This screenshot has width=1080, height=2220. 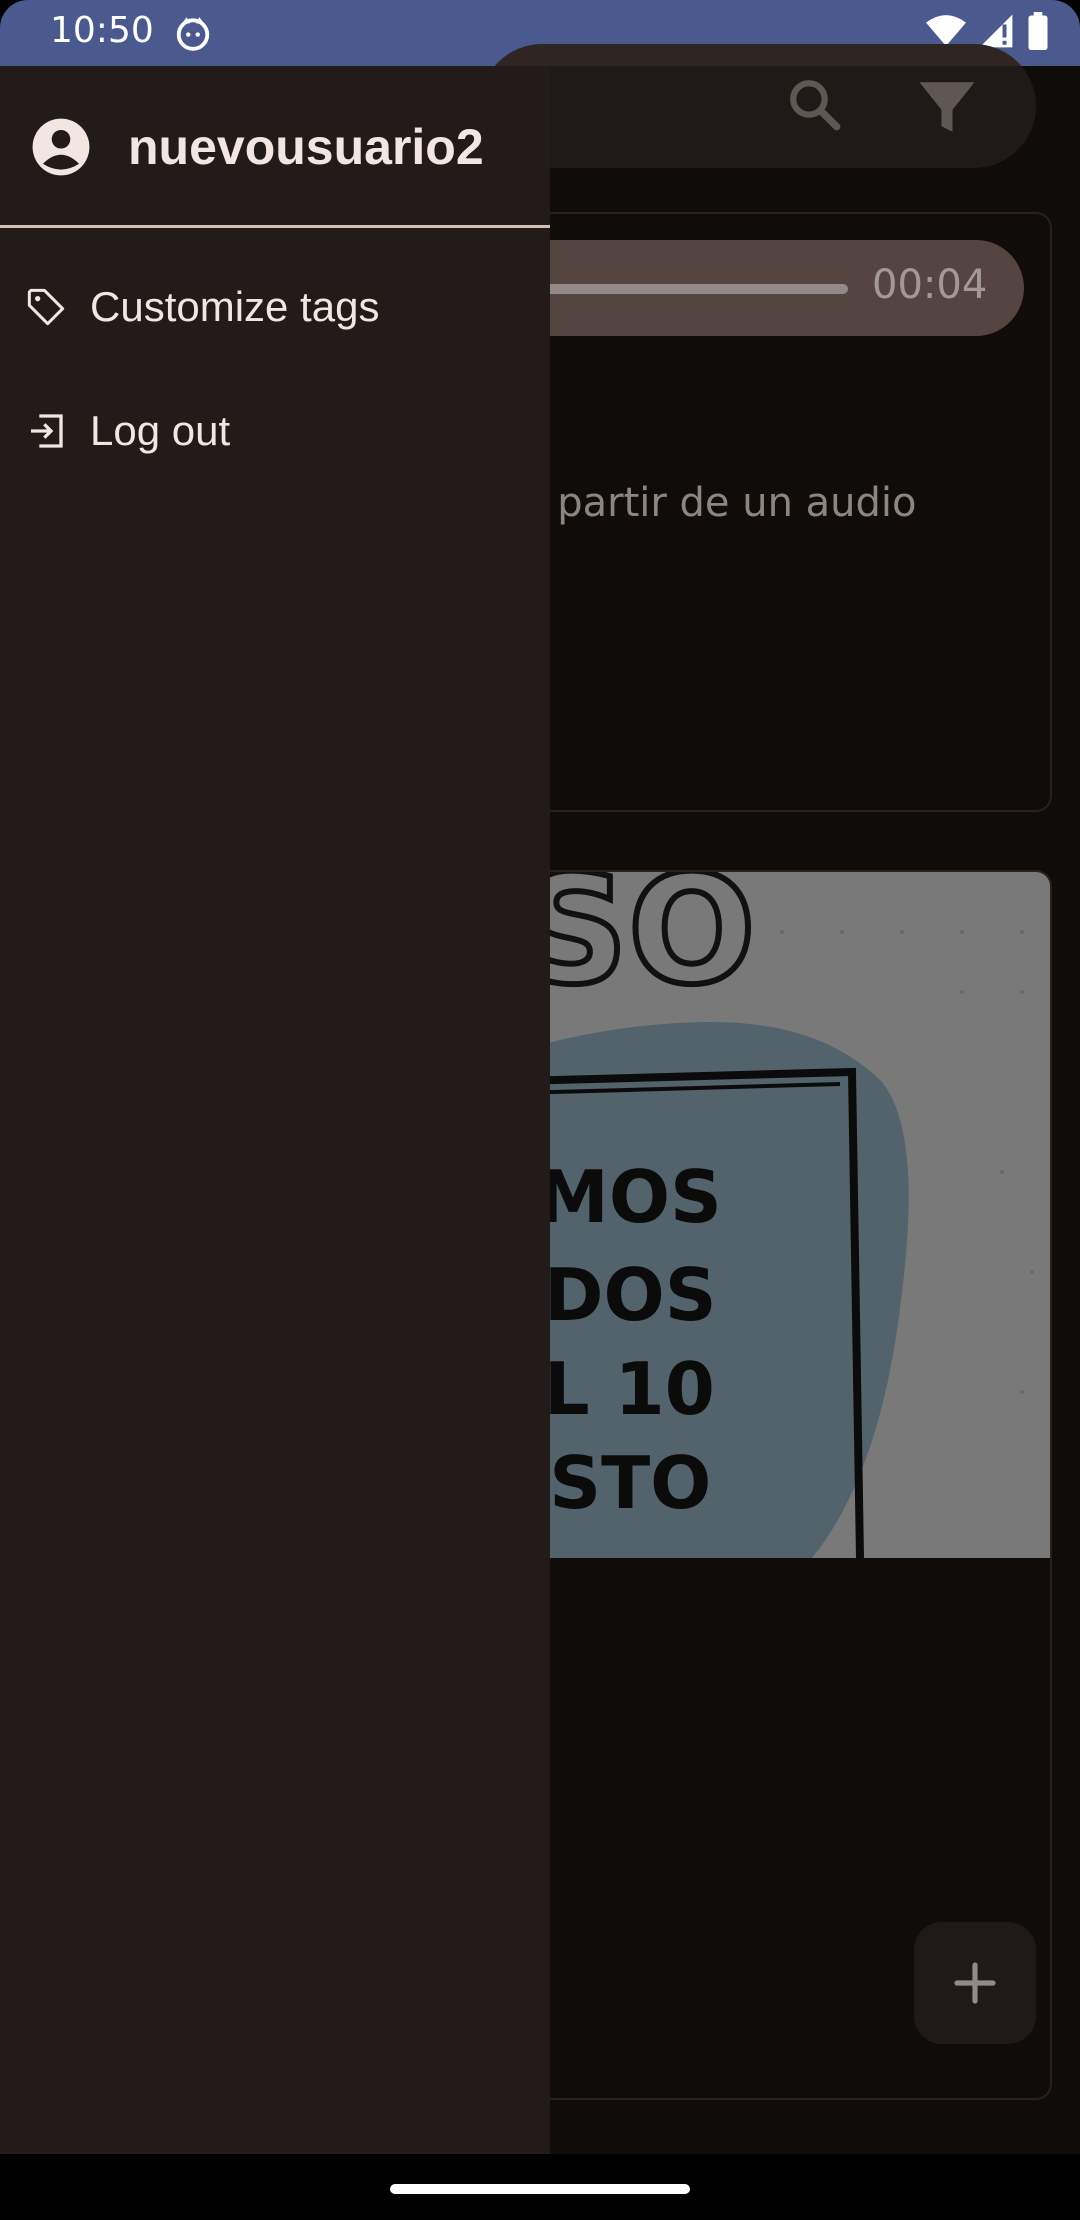 What do you see at coordinates (102, 30) in the screenshot?
I see `status-time: 10:50` at bounding box center [102, 30].